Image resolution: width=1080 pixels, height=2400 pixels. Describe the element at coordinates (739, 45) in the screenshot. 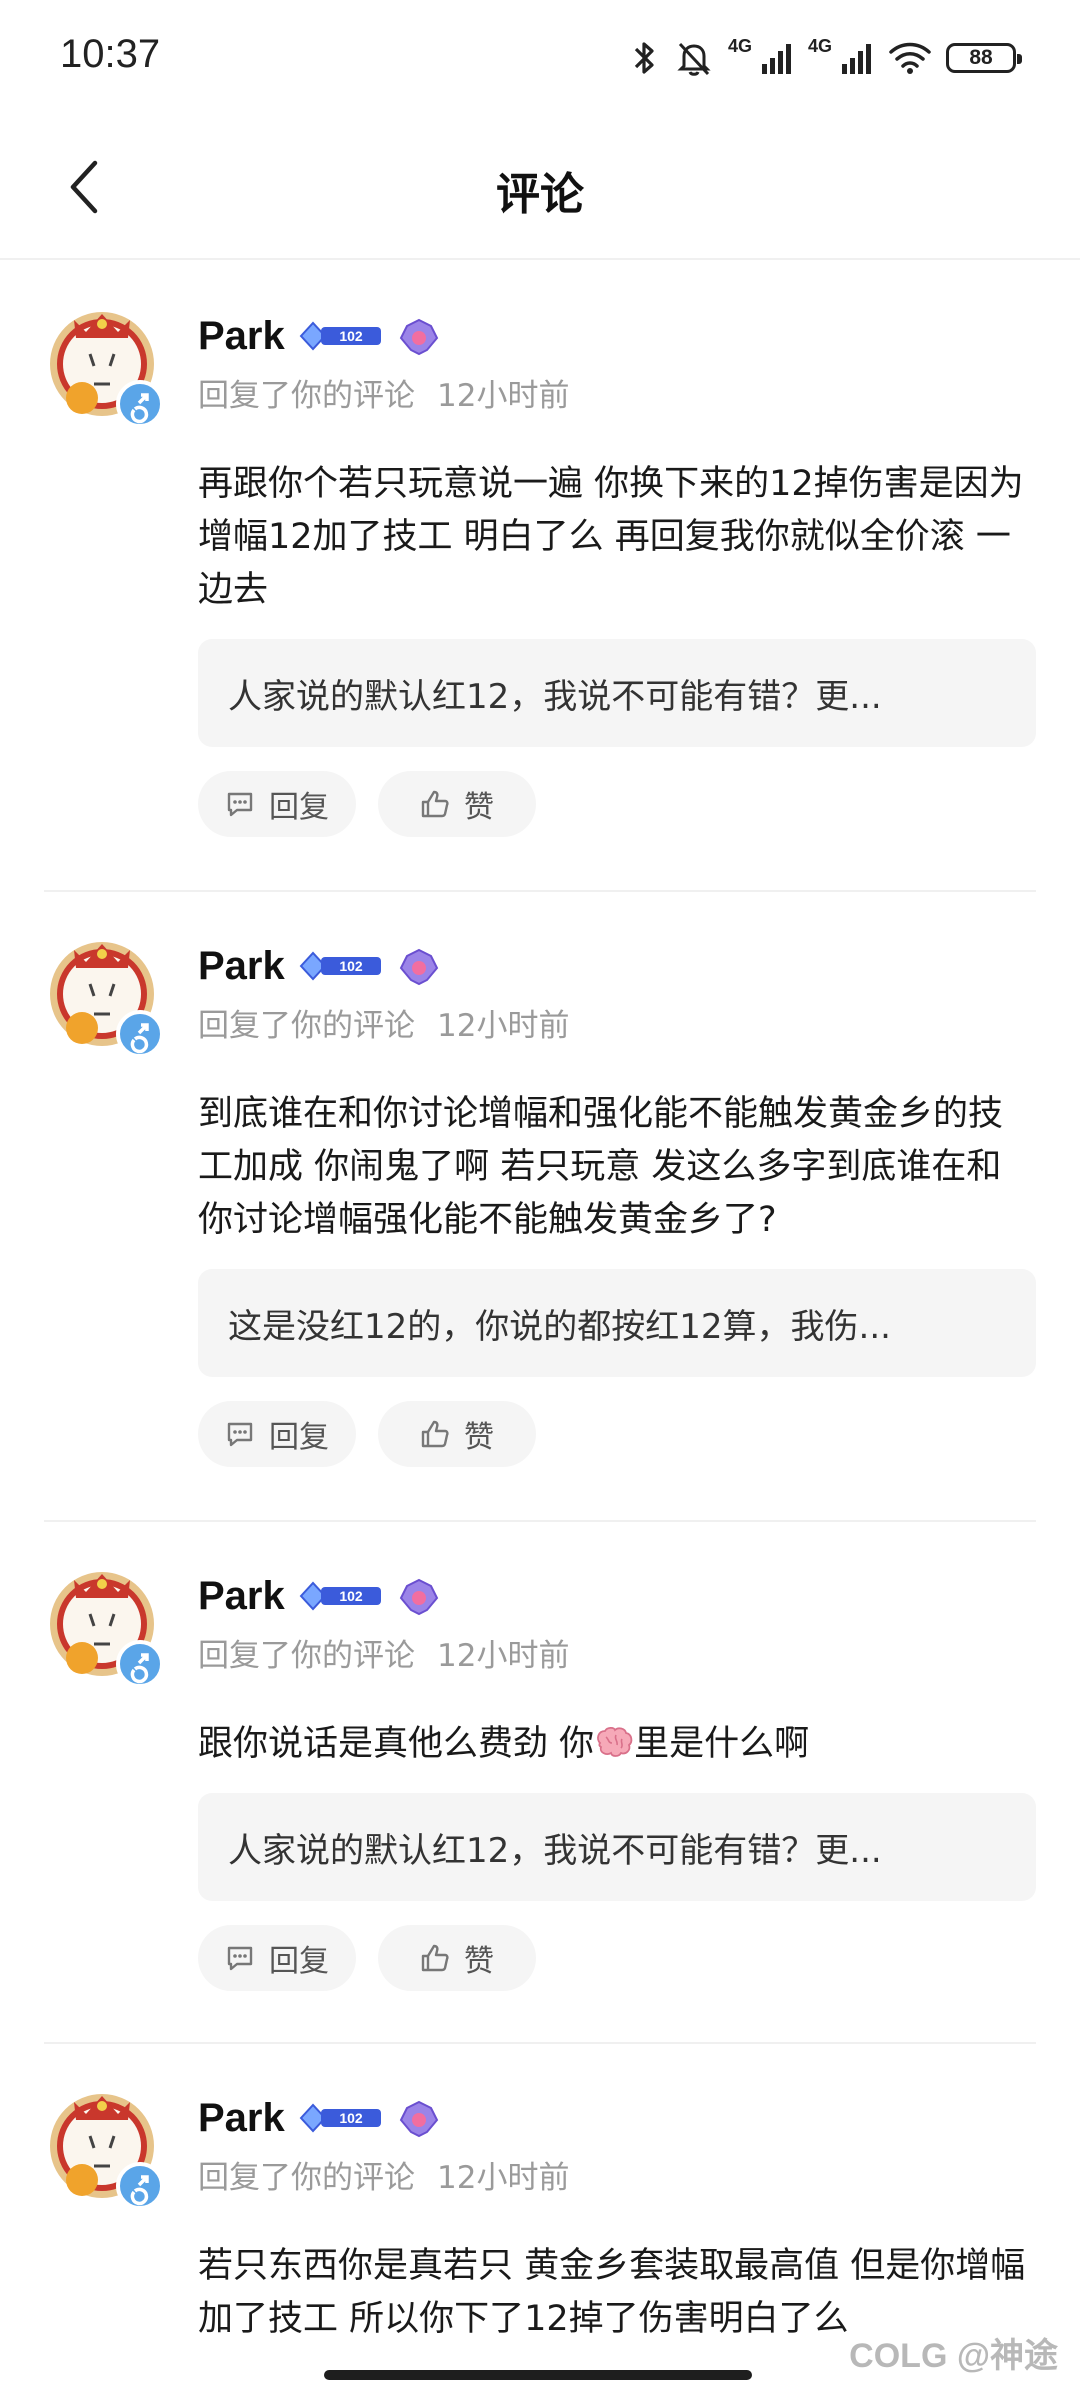

I see `network-type-1: 4G` at that location.